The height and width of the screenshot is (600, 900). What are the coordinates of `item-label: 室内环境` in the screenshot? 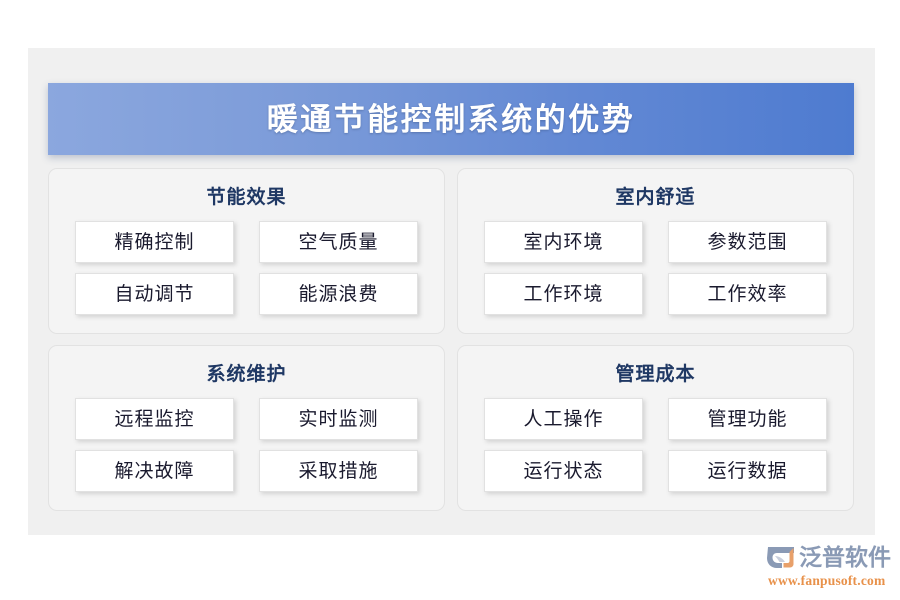 It's located at (563, 242).